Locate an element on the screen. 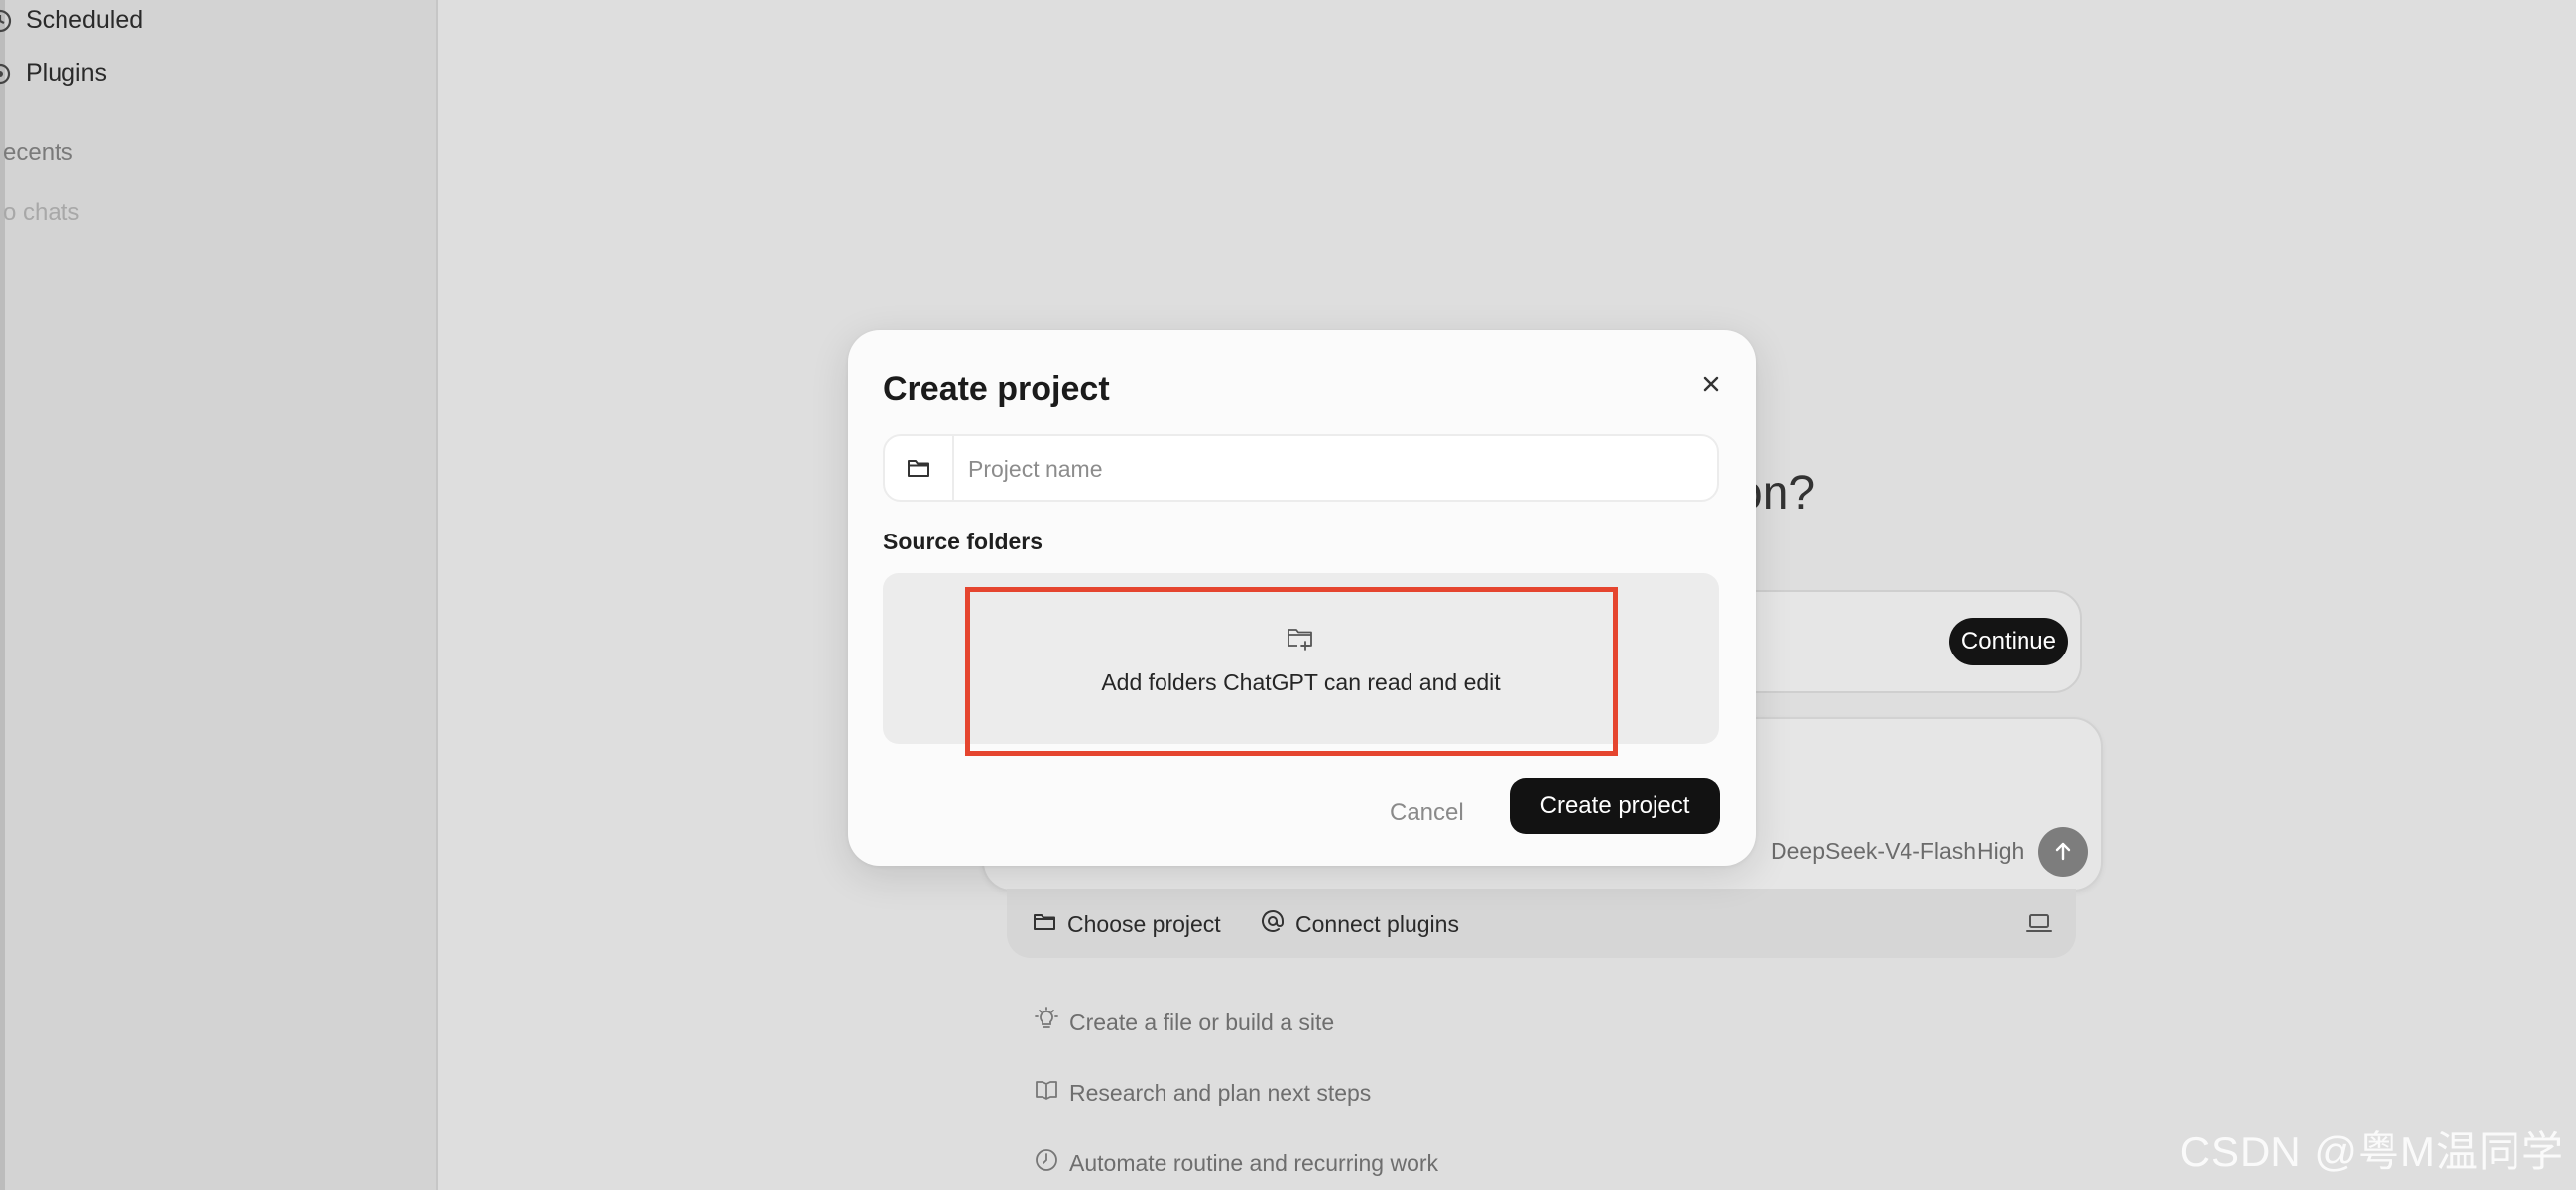  connect-plugins-button: Connect plugins is located at coordinates (1359, 924).